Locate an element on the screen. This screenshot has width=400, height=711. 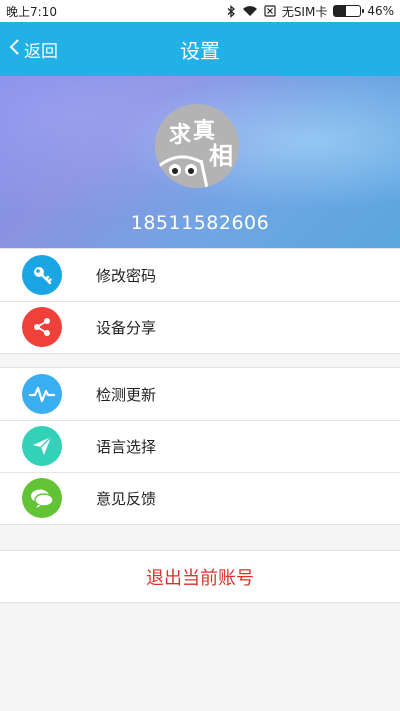
title-bar: 返回 设置 is located at coordinates (200, 49).